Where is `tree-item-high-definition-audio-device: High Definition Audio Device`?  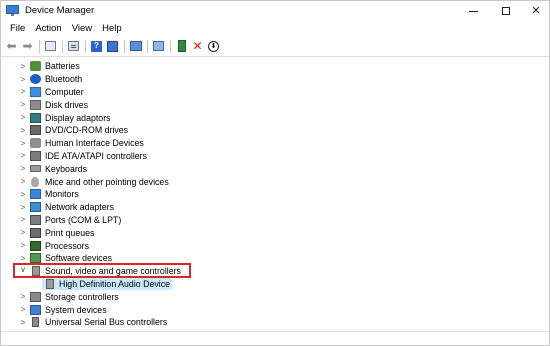 tree-item-high-definition-audio-device: High Definition Audio Device is located at coordinates (107, 284).